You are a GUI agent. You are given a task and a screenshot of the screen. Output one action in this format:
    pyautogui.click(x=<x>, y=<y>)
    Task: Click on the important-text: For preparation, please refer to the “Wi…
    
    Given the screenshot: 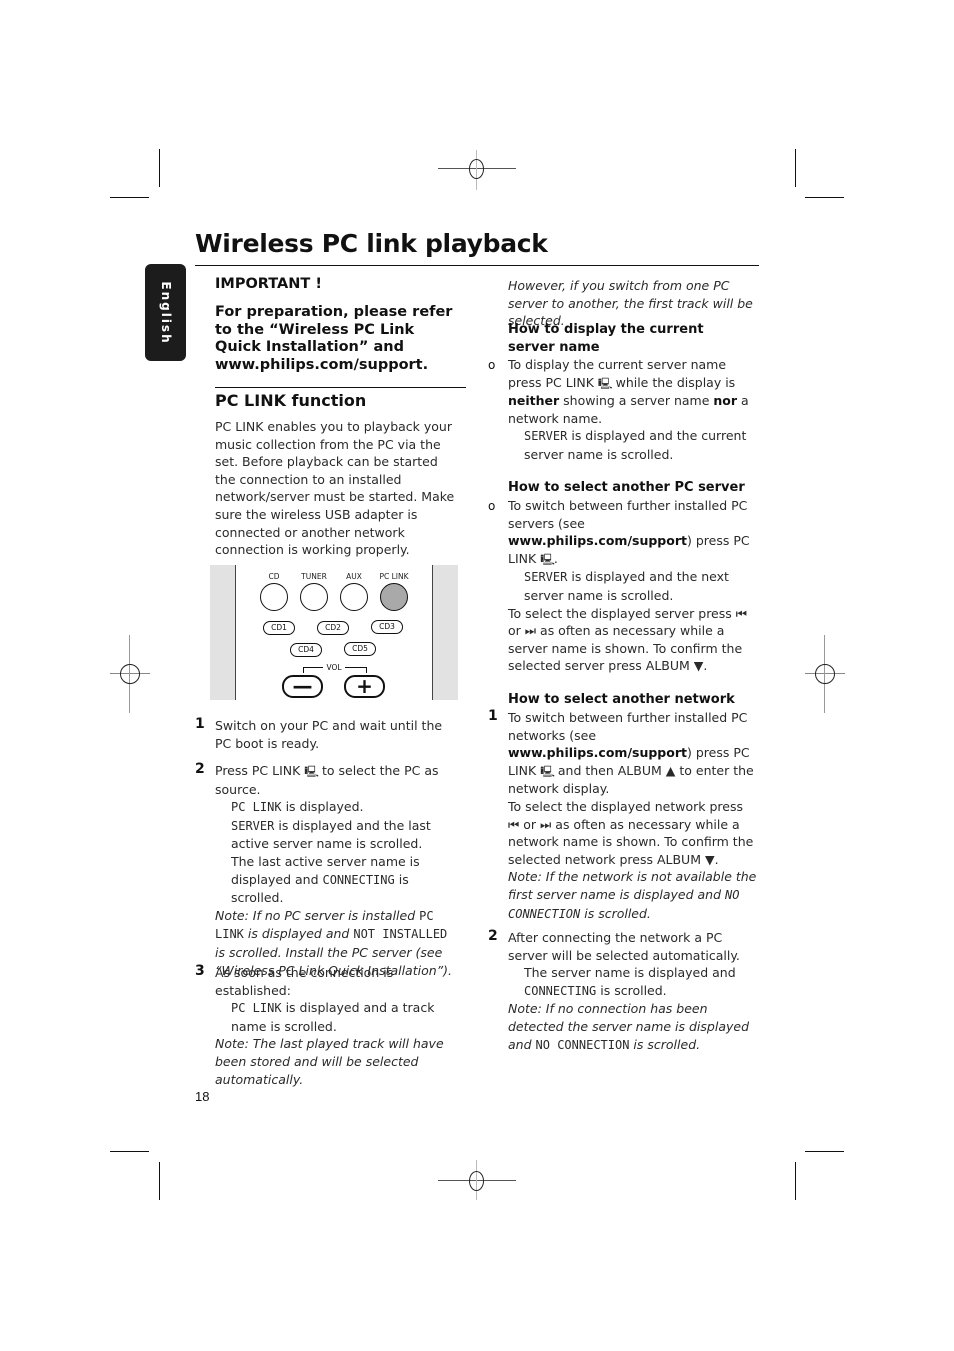 What is the action you would take?
    pyautogui.click(x=334, y=338)
    